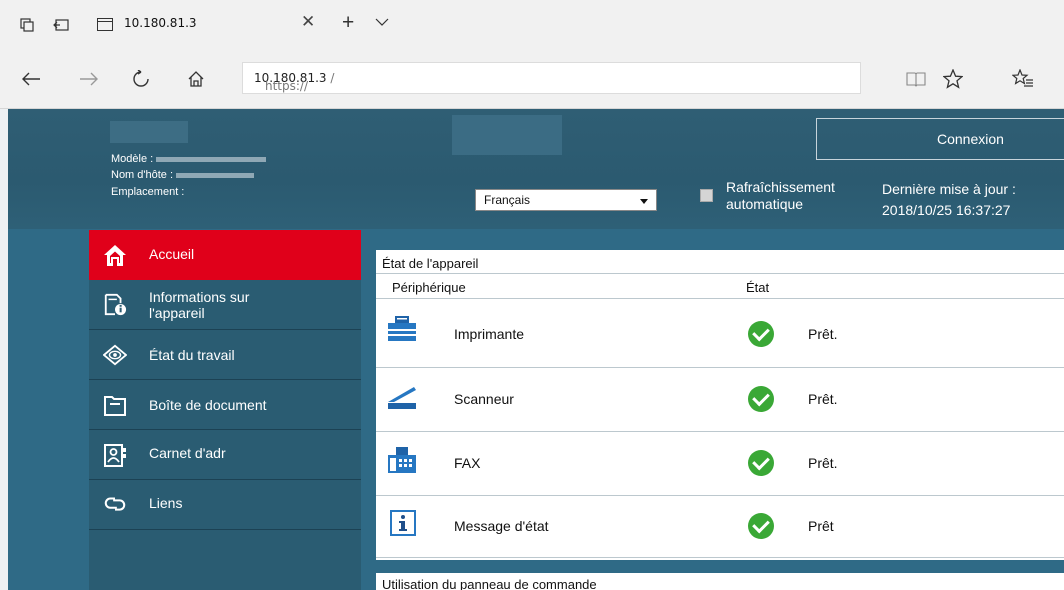  I want to click on browser-nav-bar: https://10.180.81.3 /, so click(532, 79).